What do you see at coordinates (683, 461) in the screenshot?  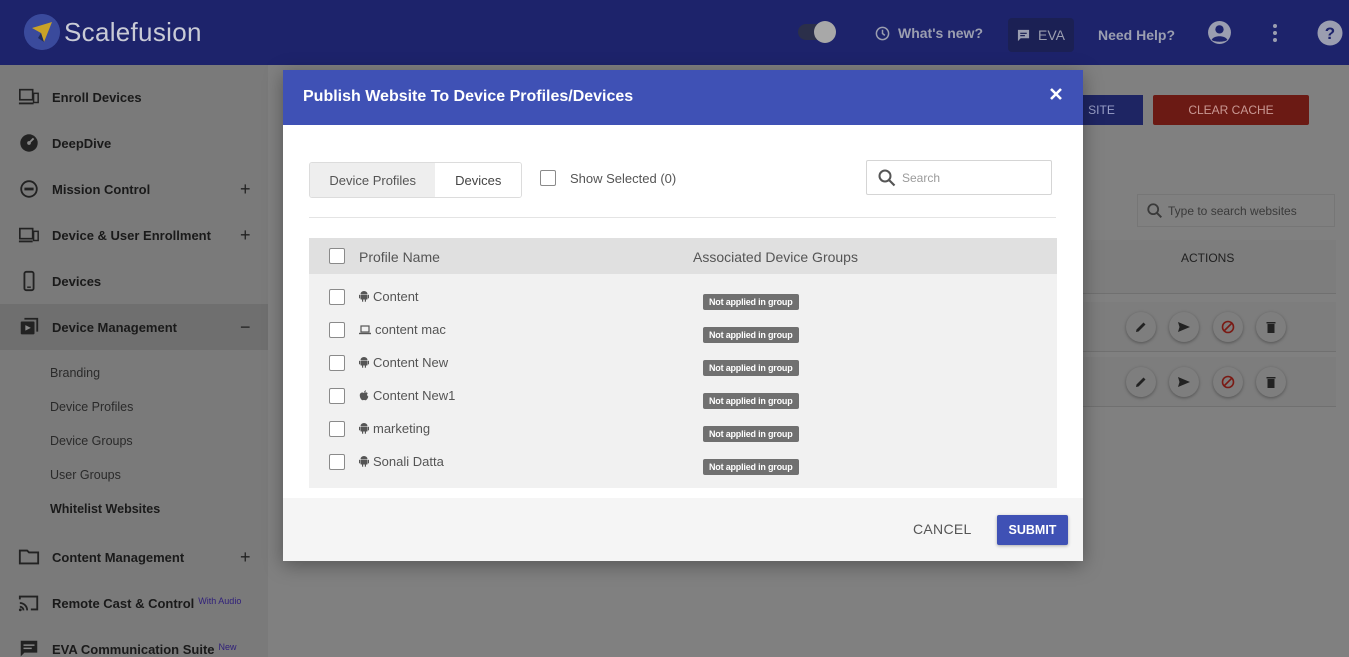 I see `table-row: Sonali Datta Not applied in group` at bounding box center [683, 461].